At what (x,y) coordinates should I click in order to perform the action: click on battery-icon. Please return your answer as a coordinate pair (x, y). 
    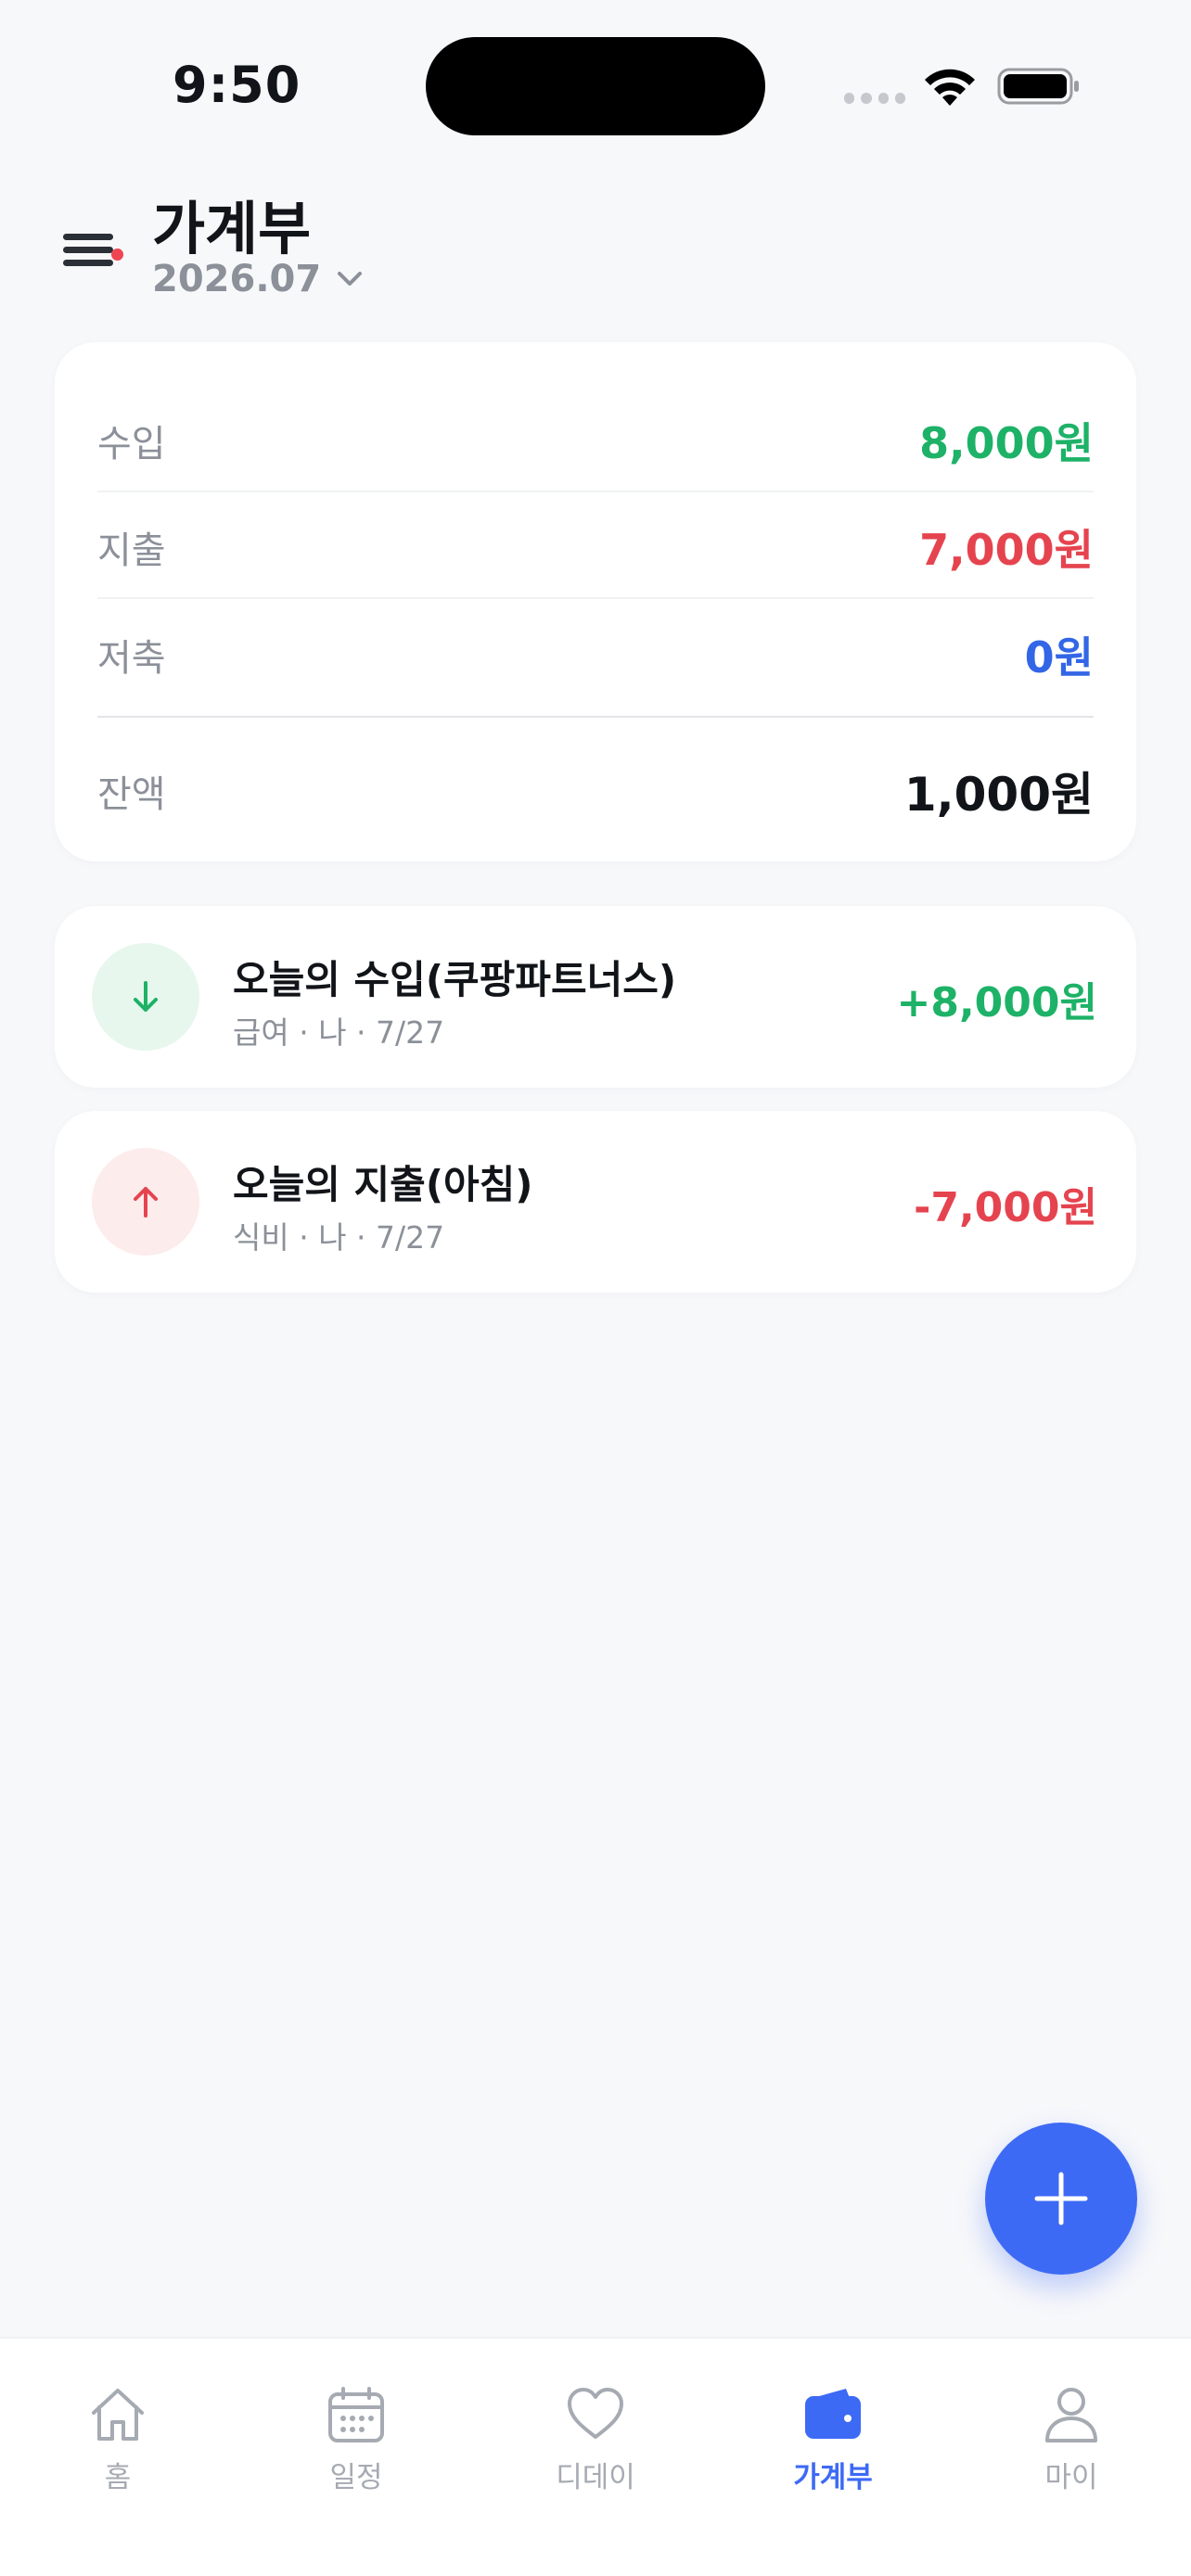
    Looking at the image, I should click on (1038, 87).